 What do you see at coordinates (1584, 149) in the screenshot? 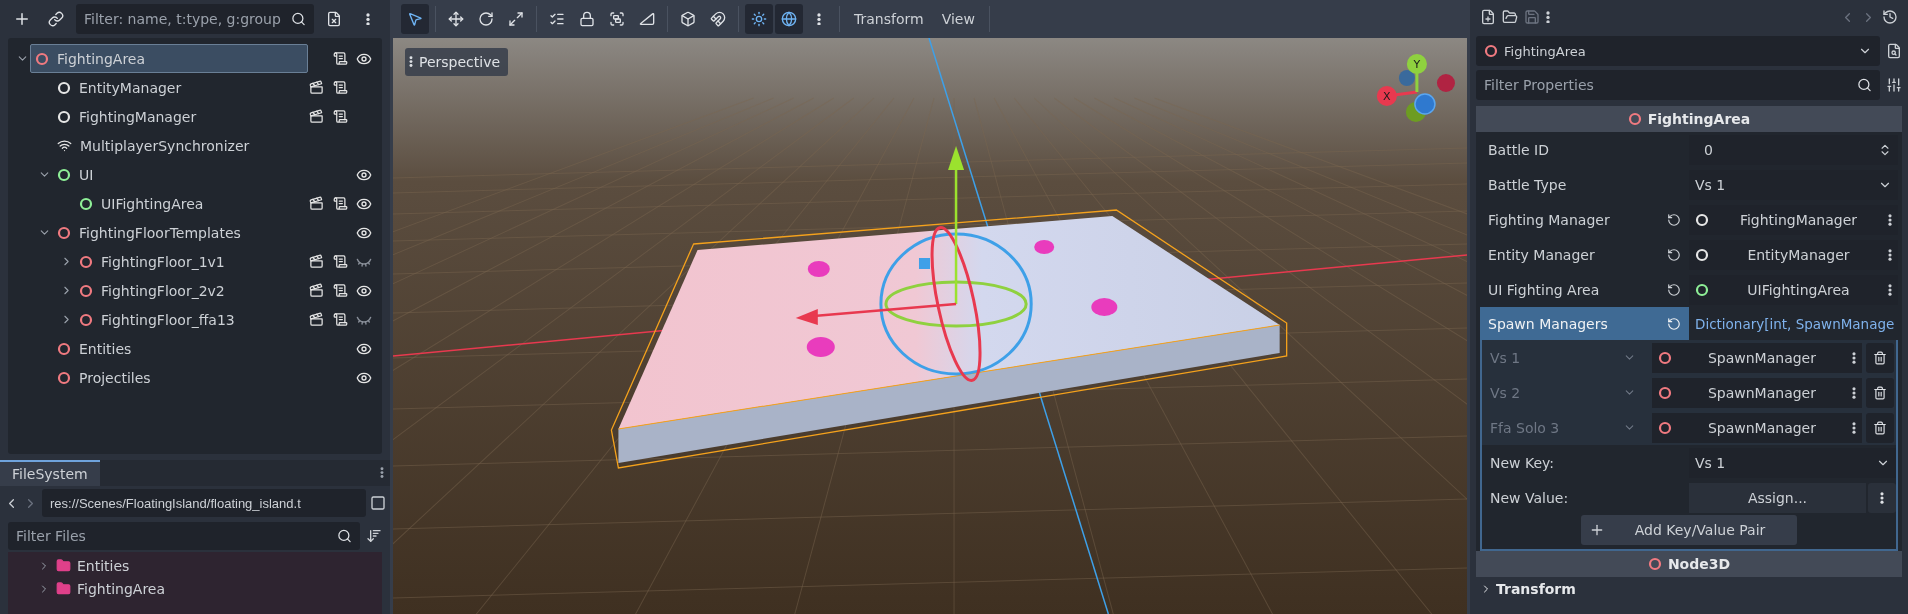
I see `property-label: Battle ID` at bounding box center [1584, 149].